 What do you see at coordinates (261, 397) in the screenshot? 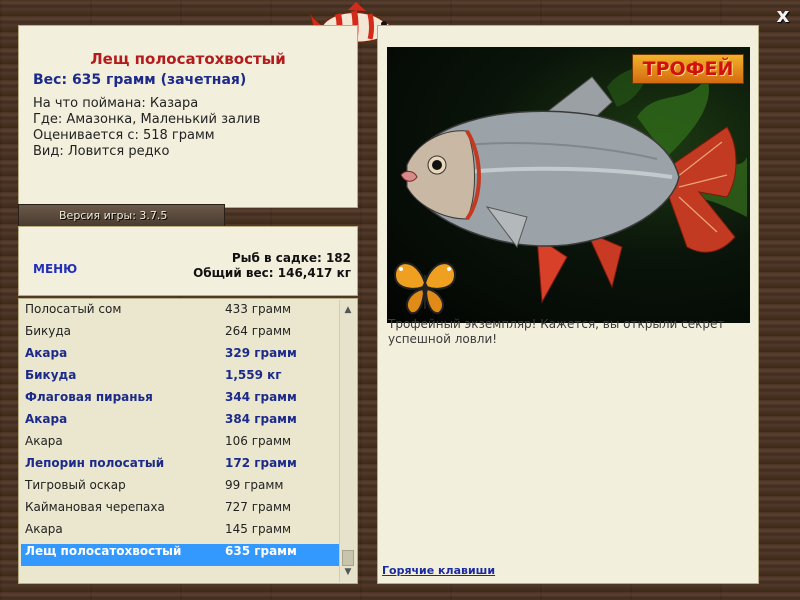
I see `catch-fish-weight: 344 грамм` at bounding box center [261, 397].